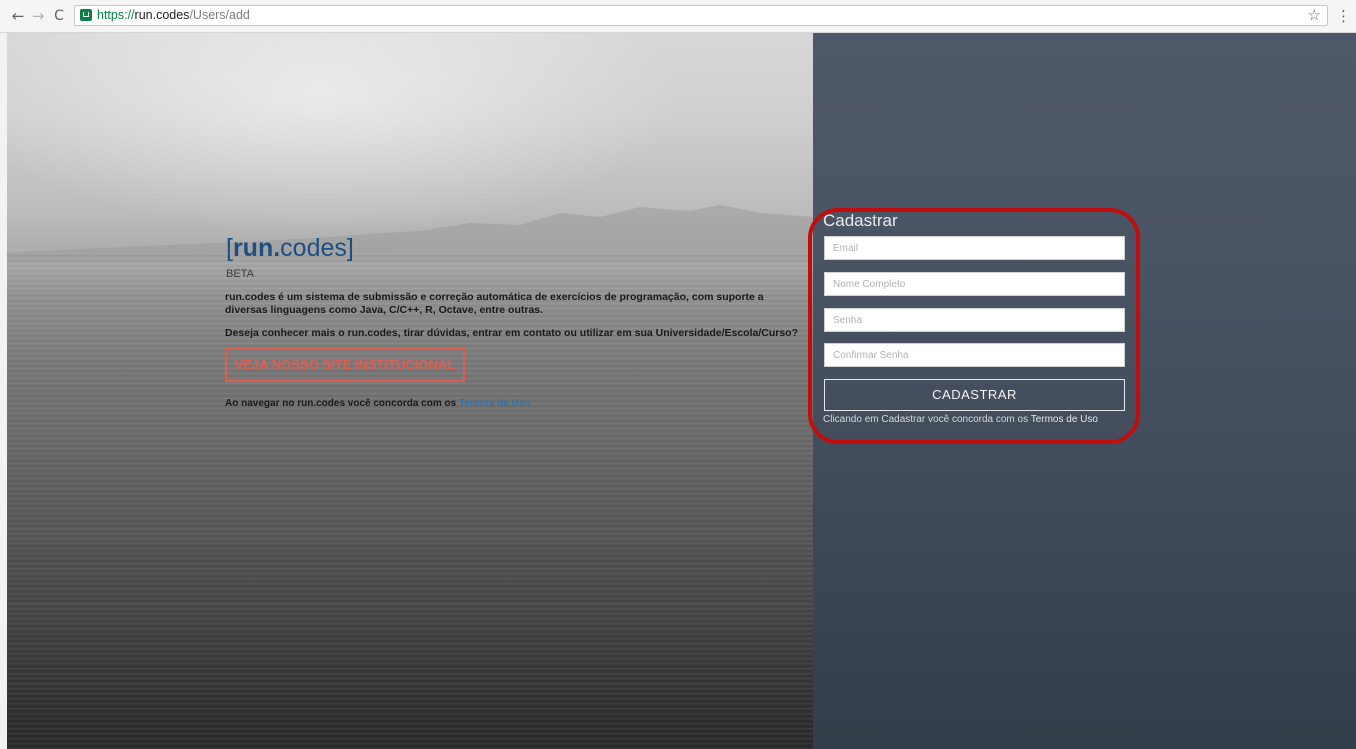 The width and height of the screenshot is (1356, 749). What do you see at coordinates (240, 274) in the screenshot?
I see `beta-badge: BETA` at bounding box center [240, 274].